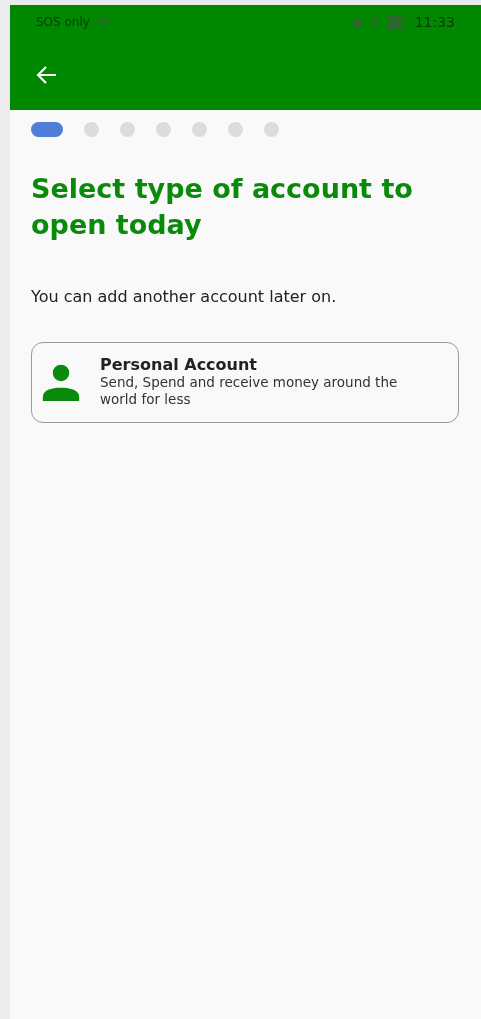 The image size is (481, 1019). Describe the element at coordinates (374, 22) in the screenshot. I see `bluetooth-icon` at that location.